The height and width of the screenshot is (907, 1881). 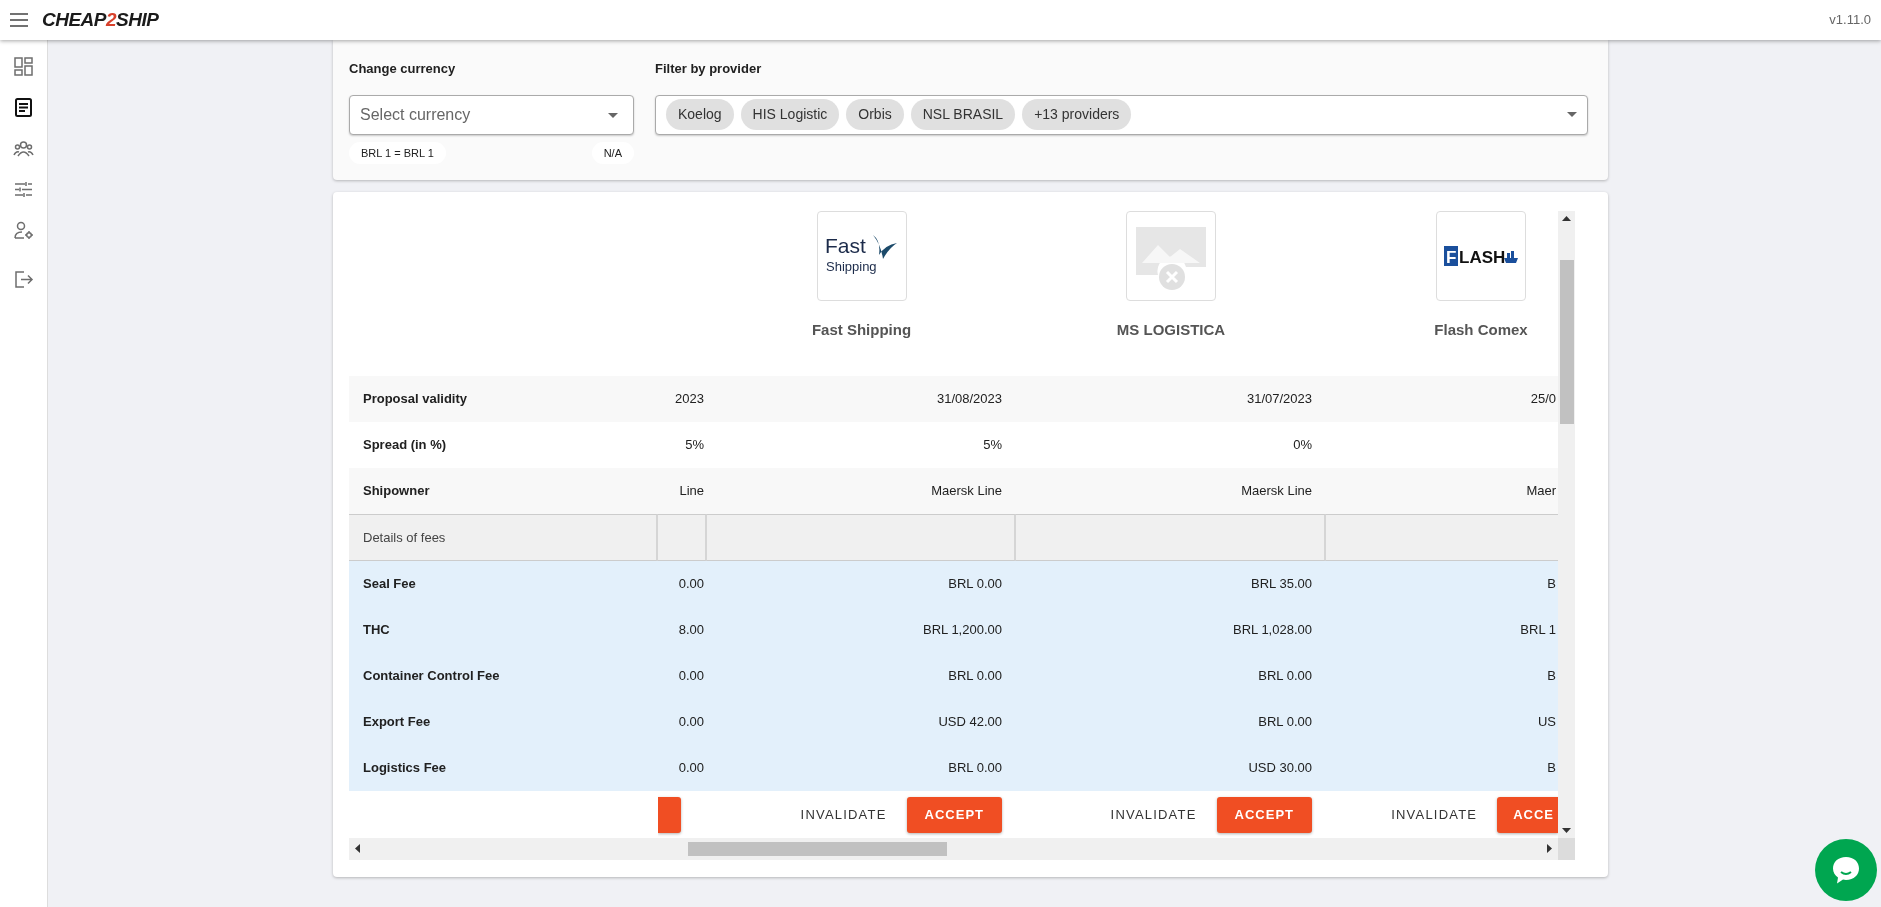 I want to click on table-cell-text: 25/0, so click(x=1543, y=399).